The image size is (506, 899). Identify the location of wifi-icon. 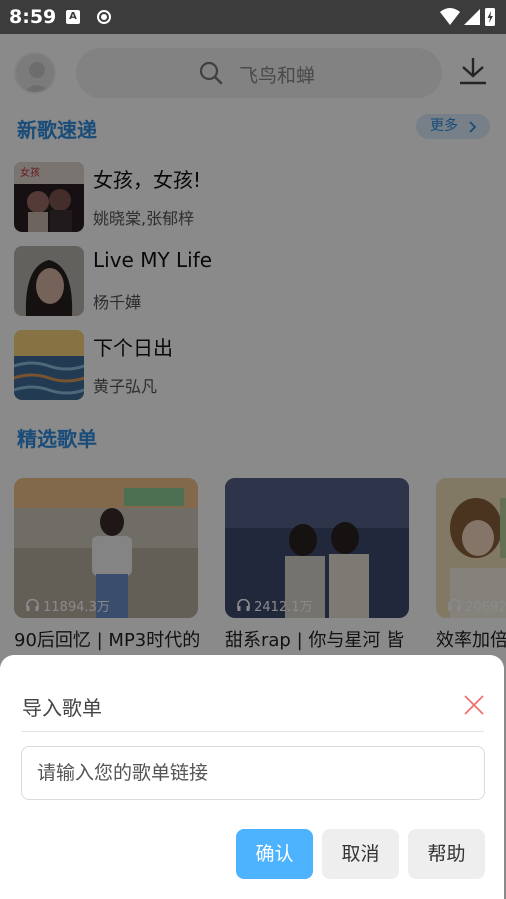
(467, 17).